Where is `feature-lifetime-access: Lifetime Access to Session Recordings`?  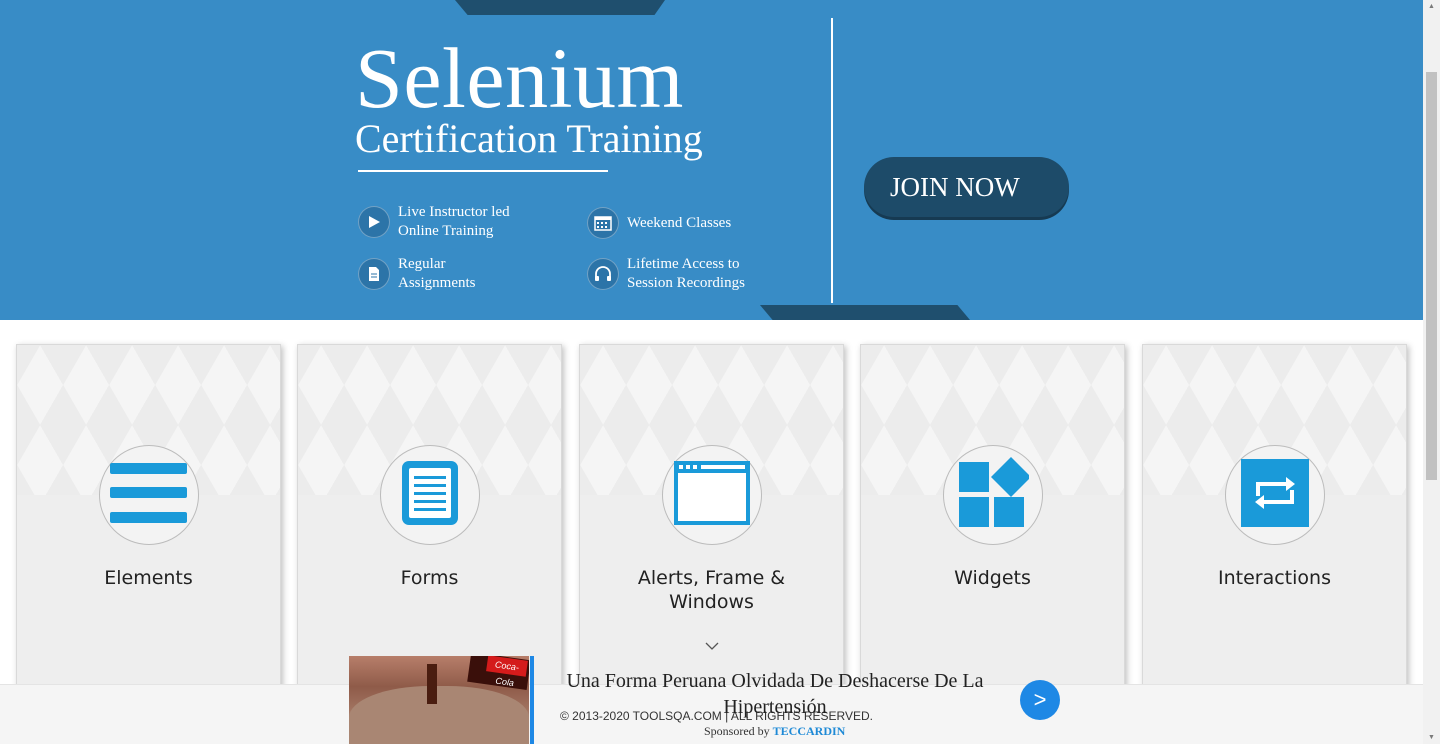 feature-lifetime-access: Lifetime Access to Session Recordings is located at coordinates (666, 274).